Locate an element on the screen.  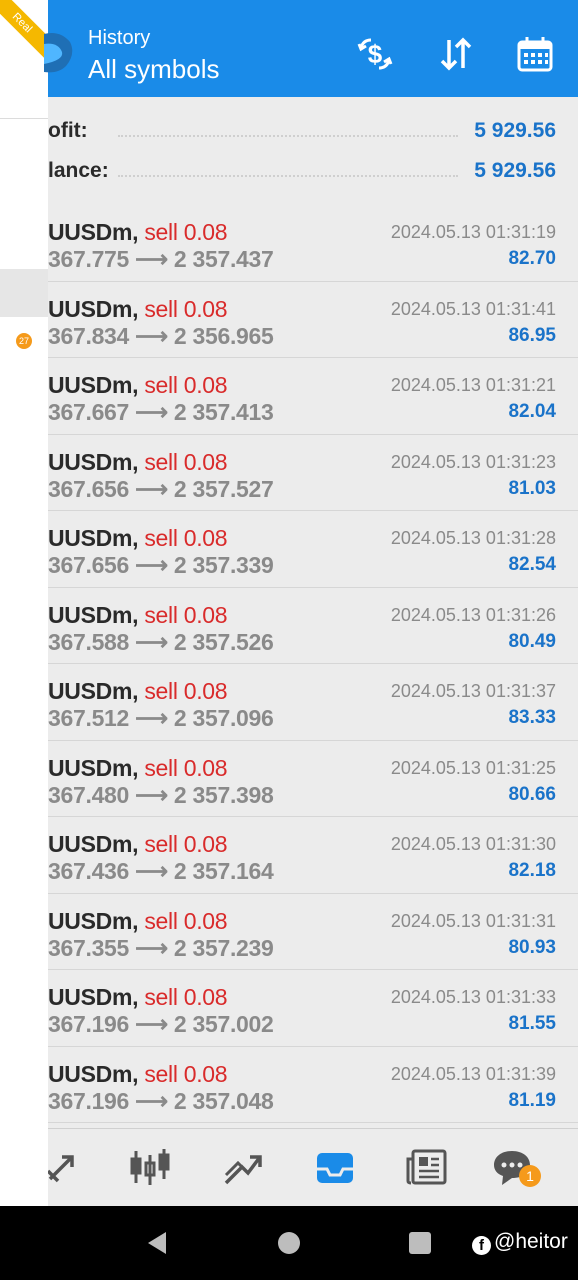
trade-time: 2024.05.13 01:31:33 is located at coordinates (473, 997).